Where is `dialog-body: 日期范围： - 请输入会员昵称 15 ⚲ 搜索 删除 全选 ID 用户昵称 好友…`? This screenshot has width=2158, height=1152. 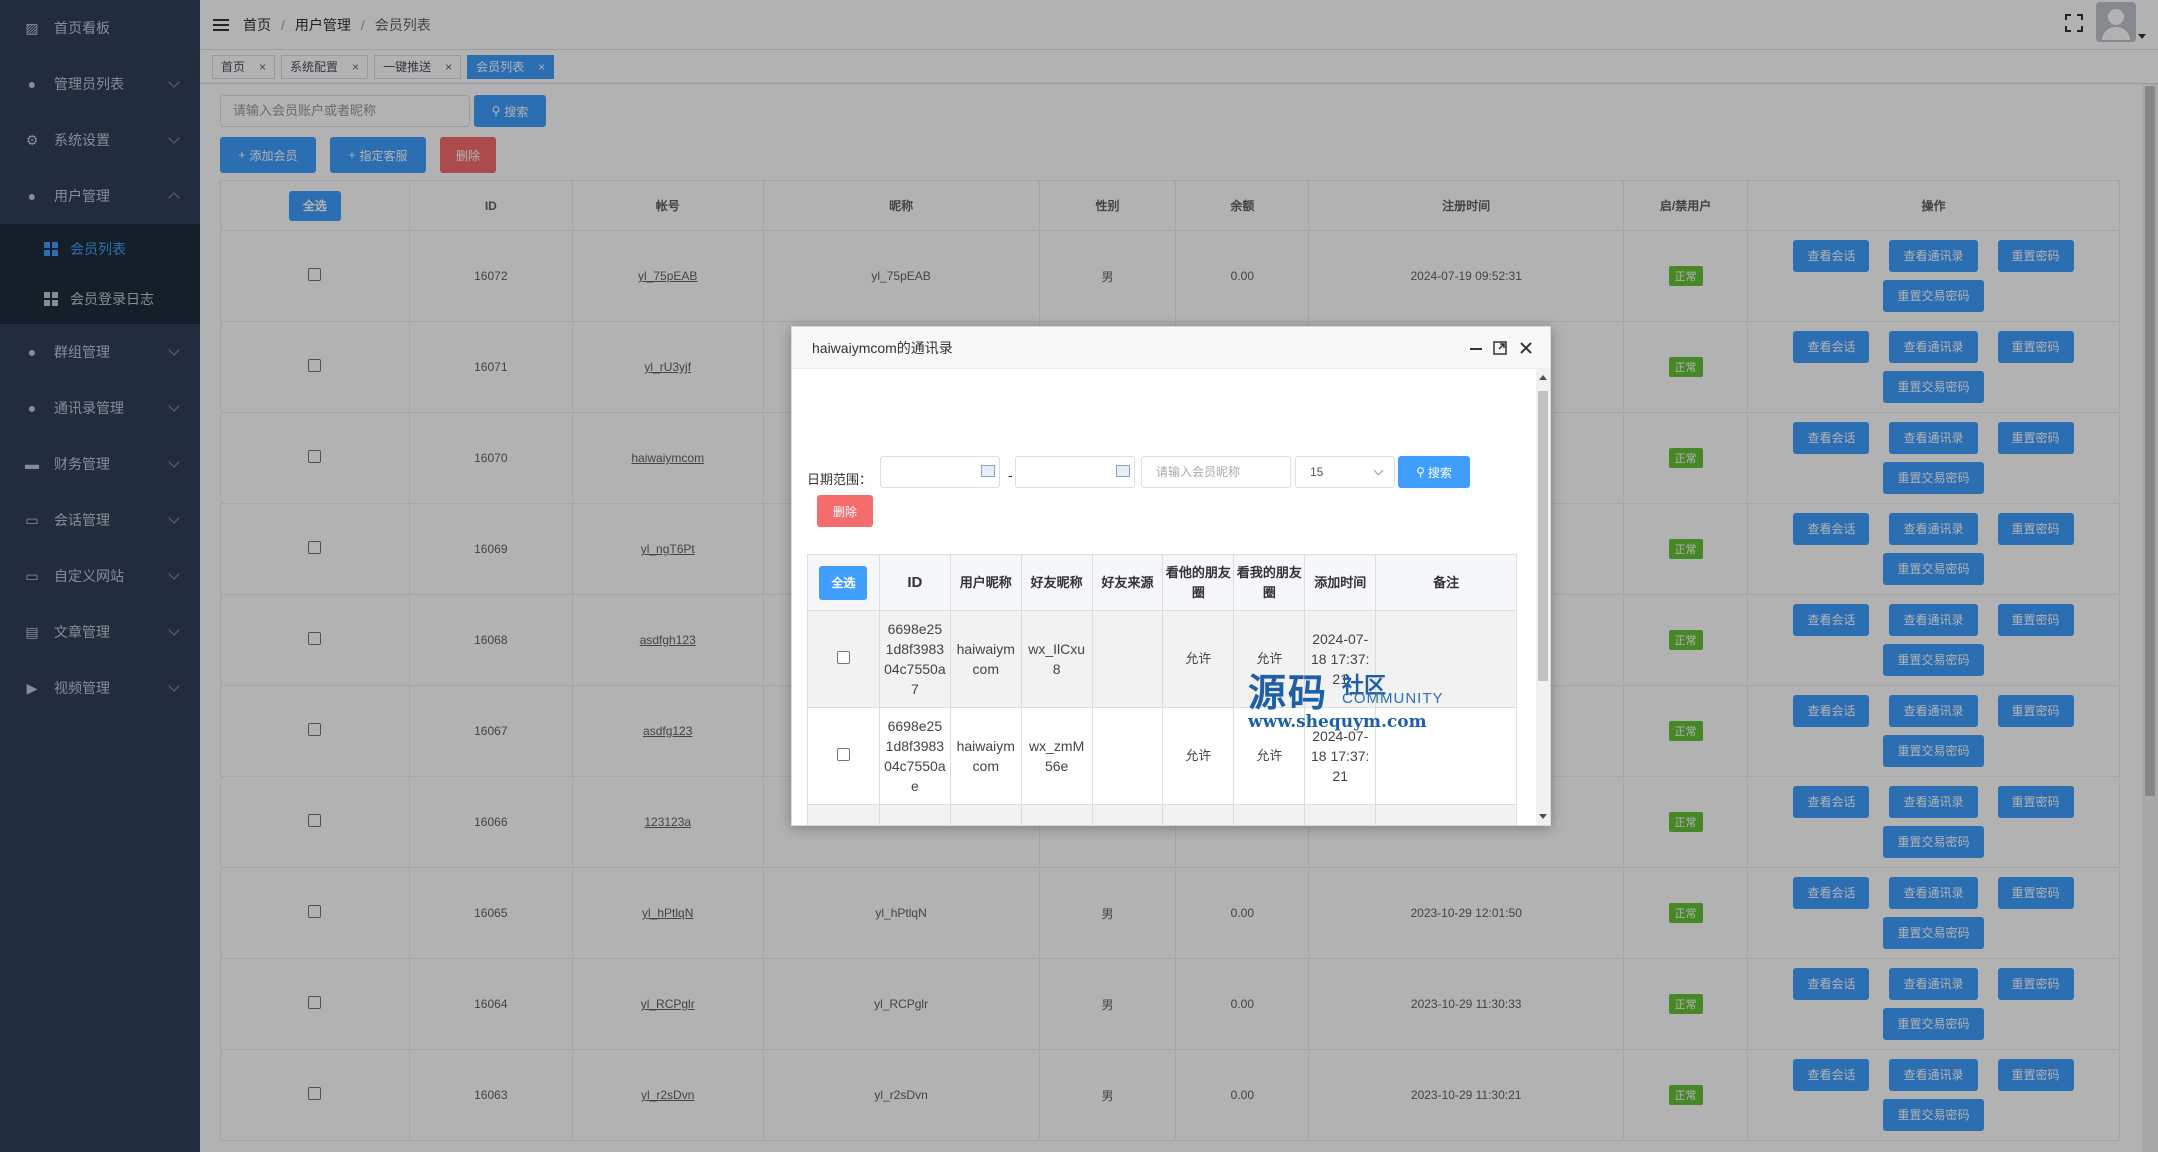
dialog-body: 日期范围： - 请输入会员昵称 15 ⚲ 搜索 删除 全选 ID 用户昵称 好友… is located at coordinates (1164, 597).